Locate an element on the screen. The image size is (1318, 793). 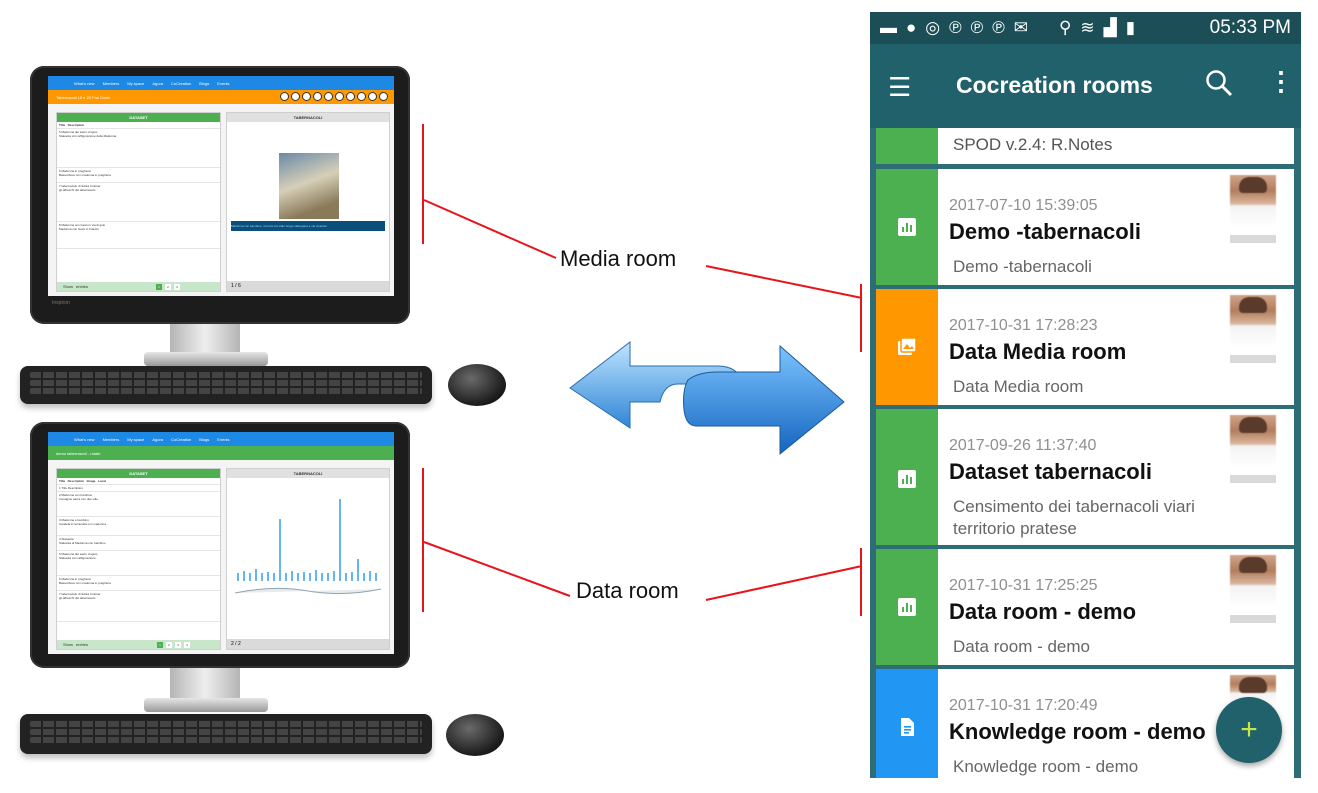
add-room-button: + is located at coordinates (1249, 730).